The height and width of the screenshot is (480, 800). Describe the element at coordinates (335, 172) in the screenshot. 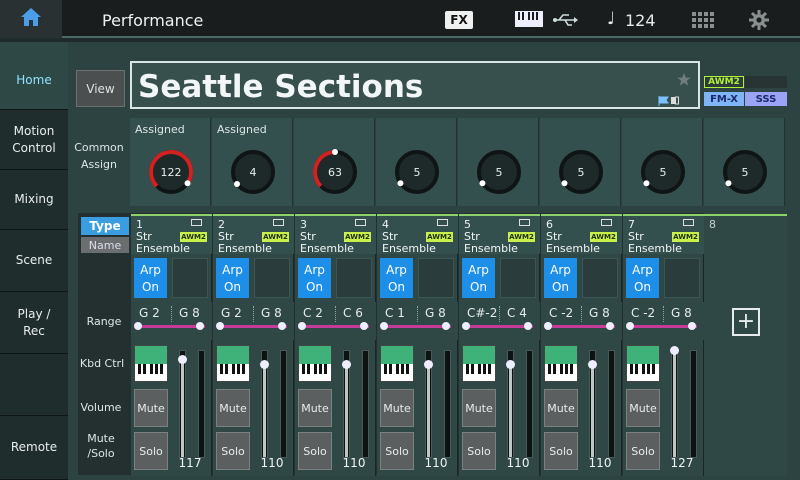

I see `assign-knob: 63` at that location.